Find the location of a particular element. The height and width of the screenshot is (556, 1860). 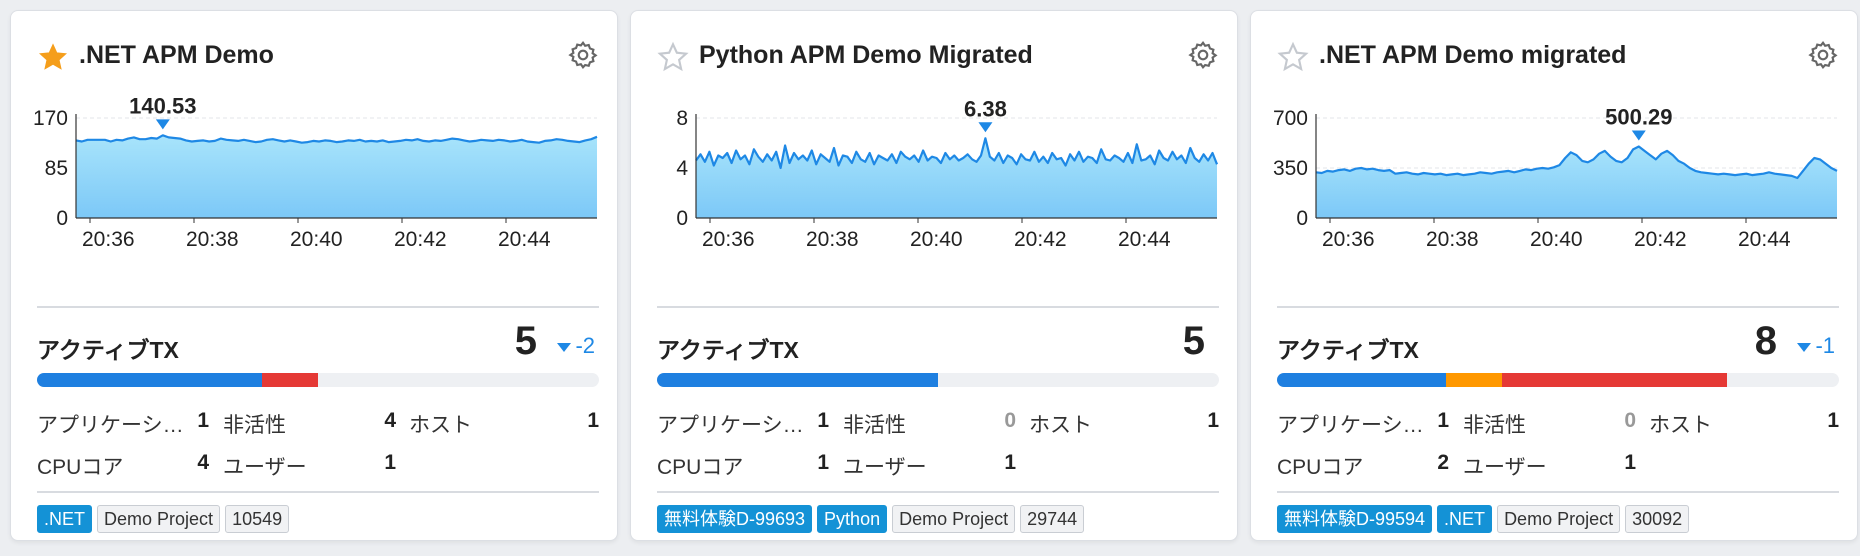

y-tick-label: 85 is located at coordinates (56, 168).